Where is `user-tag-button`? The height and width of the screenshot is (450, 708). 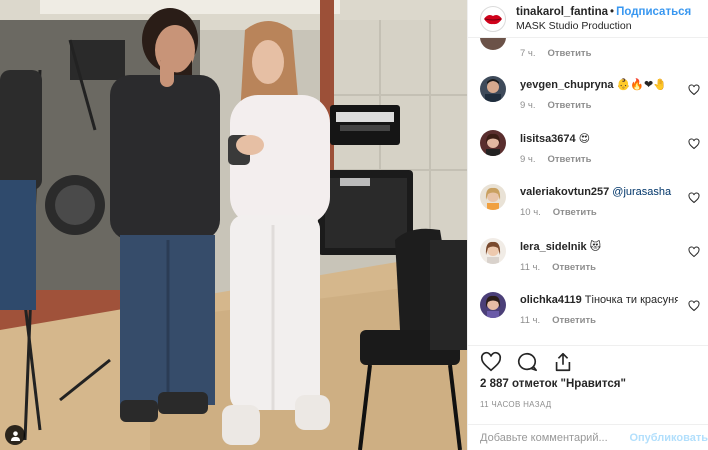
user-tag-button is located at coordinates (15, 435).